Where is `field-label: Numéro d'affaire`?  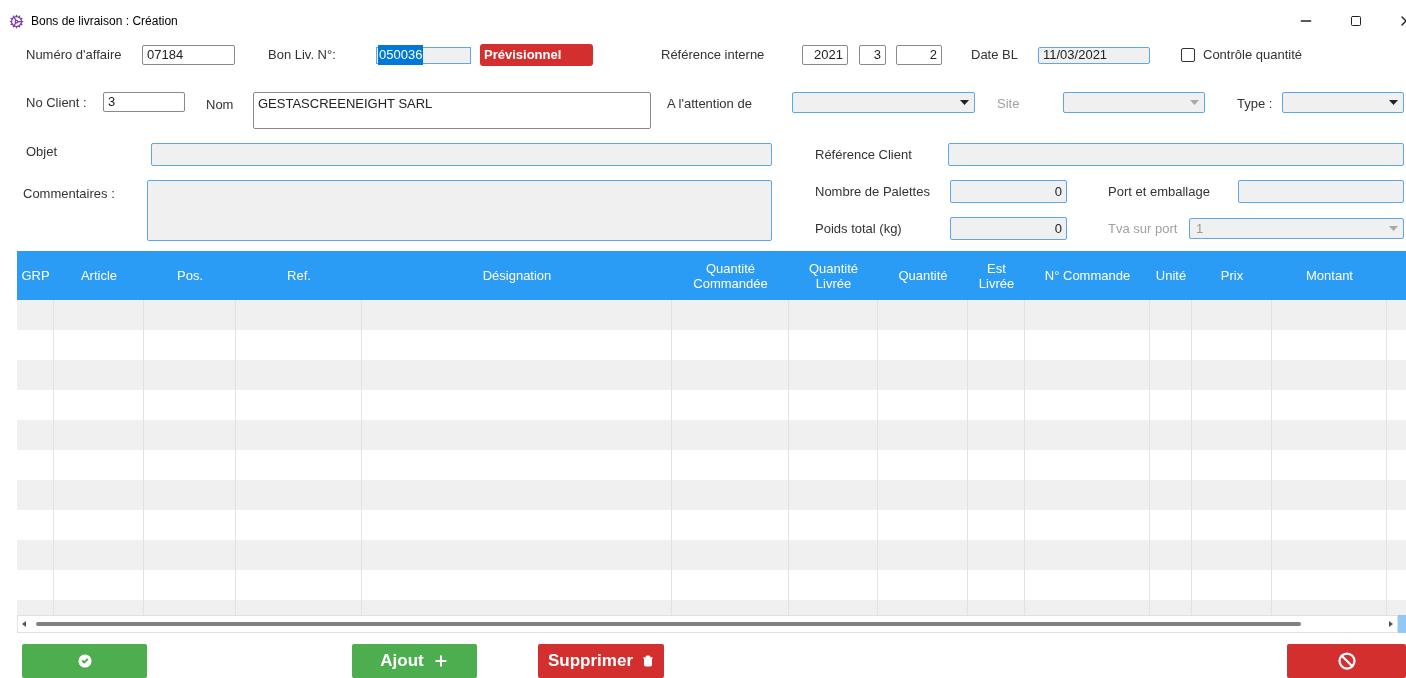 field-label: Numéro d'affaire is located at coordinates (74, 55).